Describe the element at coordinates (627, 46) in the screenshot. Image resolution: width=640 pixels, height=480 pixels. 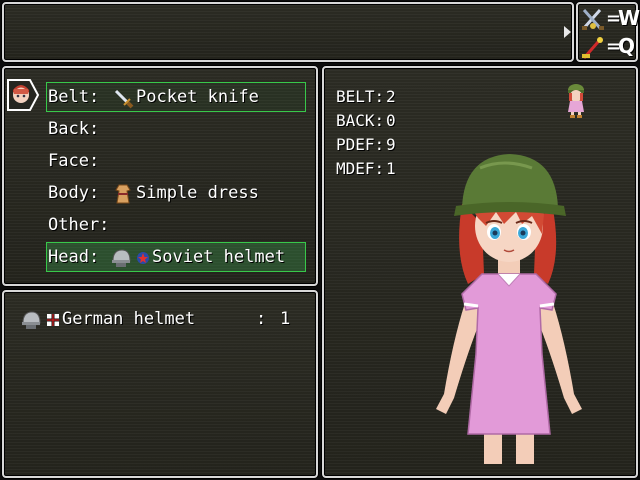
I see `hotkey-q-label: Q` at that location.